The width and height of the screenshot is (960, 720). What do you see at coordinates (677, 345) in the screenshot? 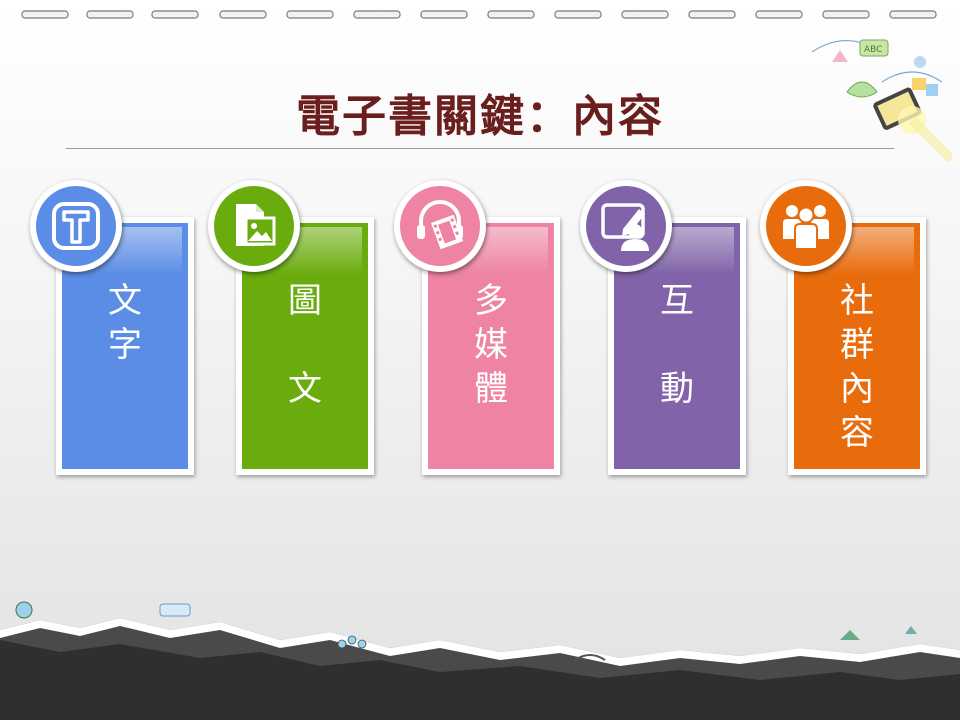
I see `card-label: 互 動` at bounding box center [677, 345].